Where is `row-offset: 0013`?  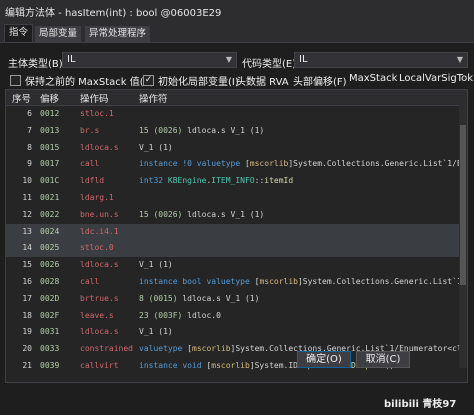 row-offset: 0013 is located at coordinates (50, 130).